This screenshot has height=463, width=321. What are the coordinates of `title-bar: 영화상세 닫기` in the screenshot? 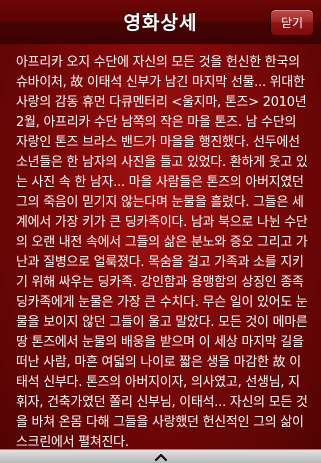 It's located at (160, 22).